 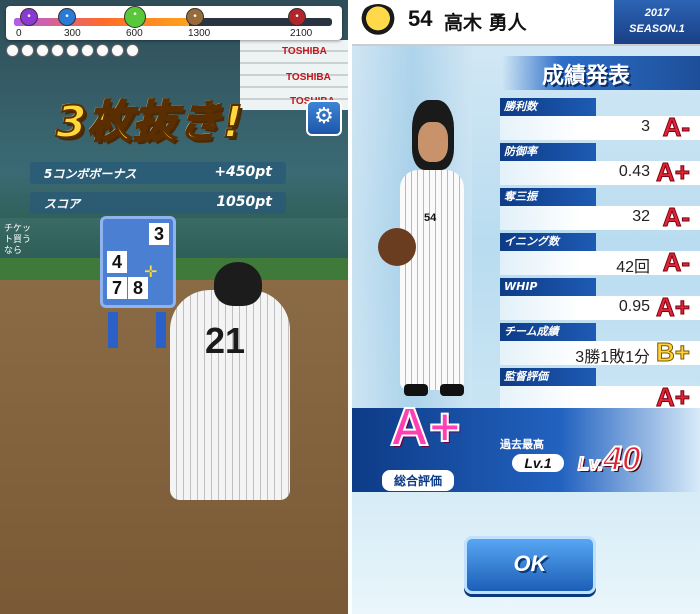 What do you see at coordinates (18, 240) in the screenshot?
I see `ticket-ad: チケット買うなら` at bounding box center [18, 240].